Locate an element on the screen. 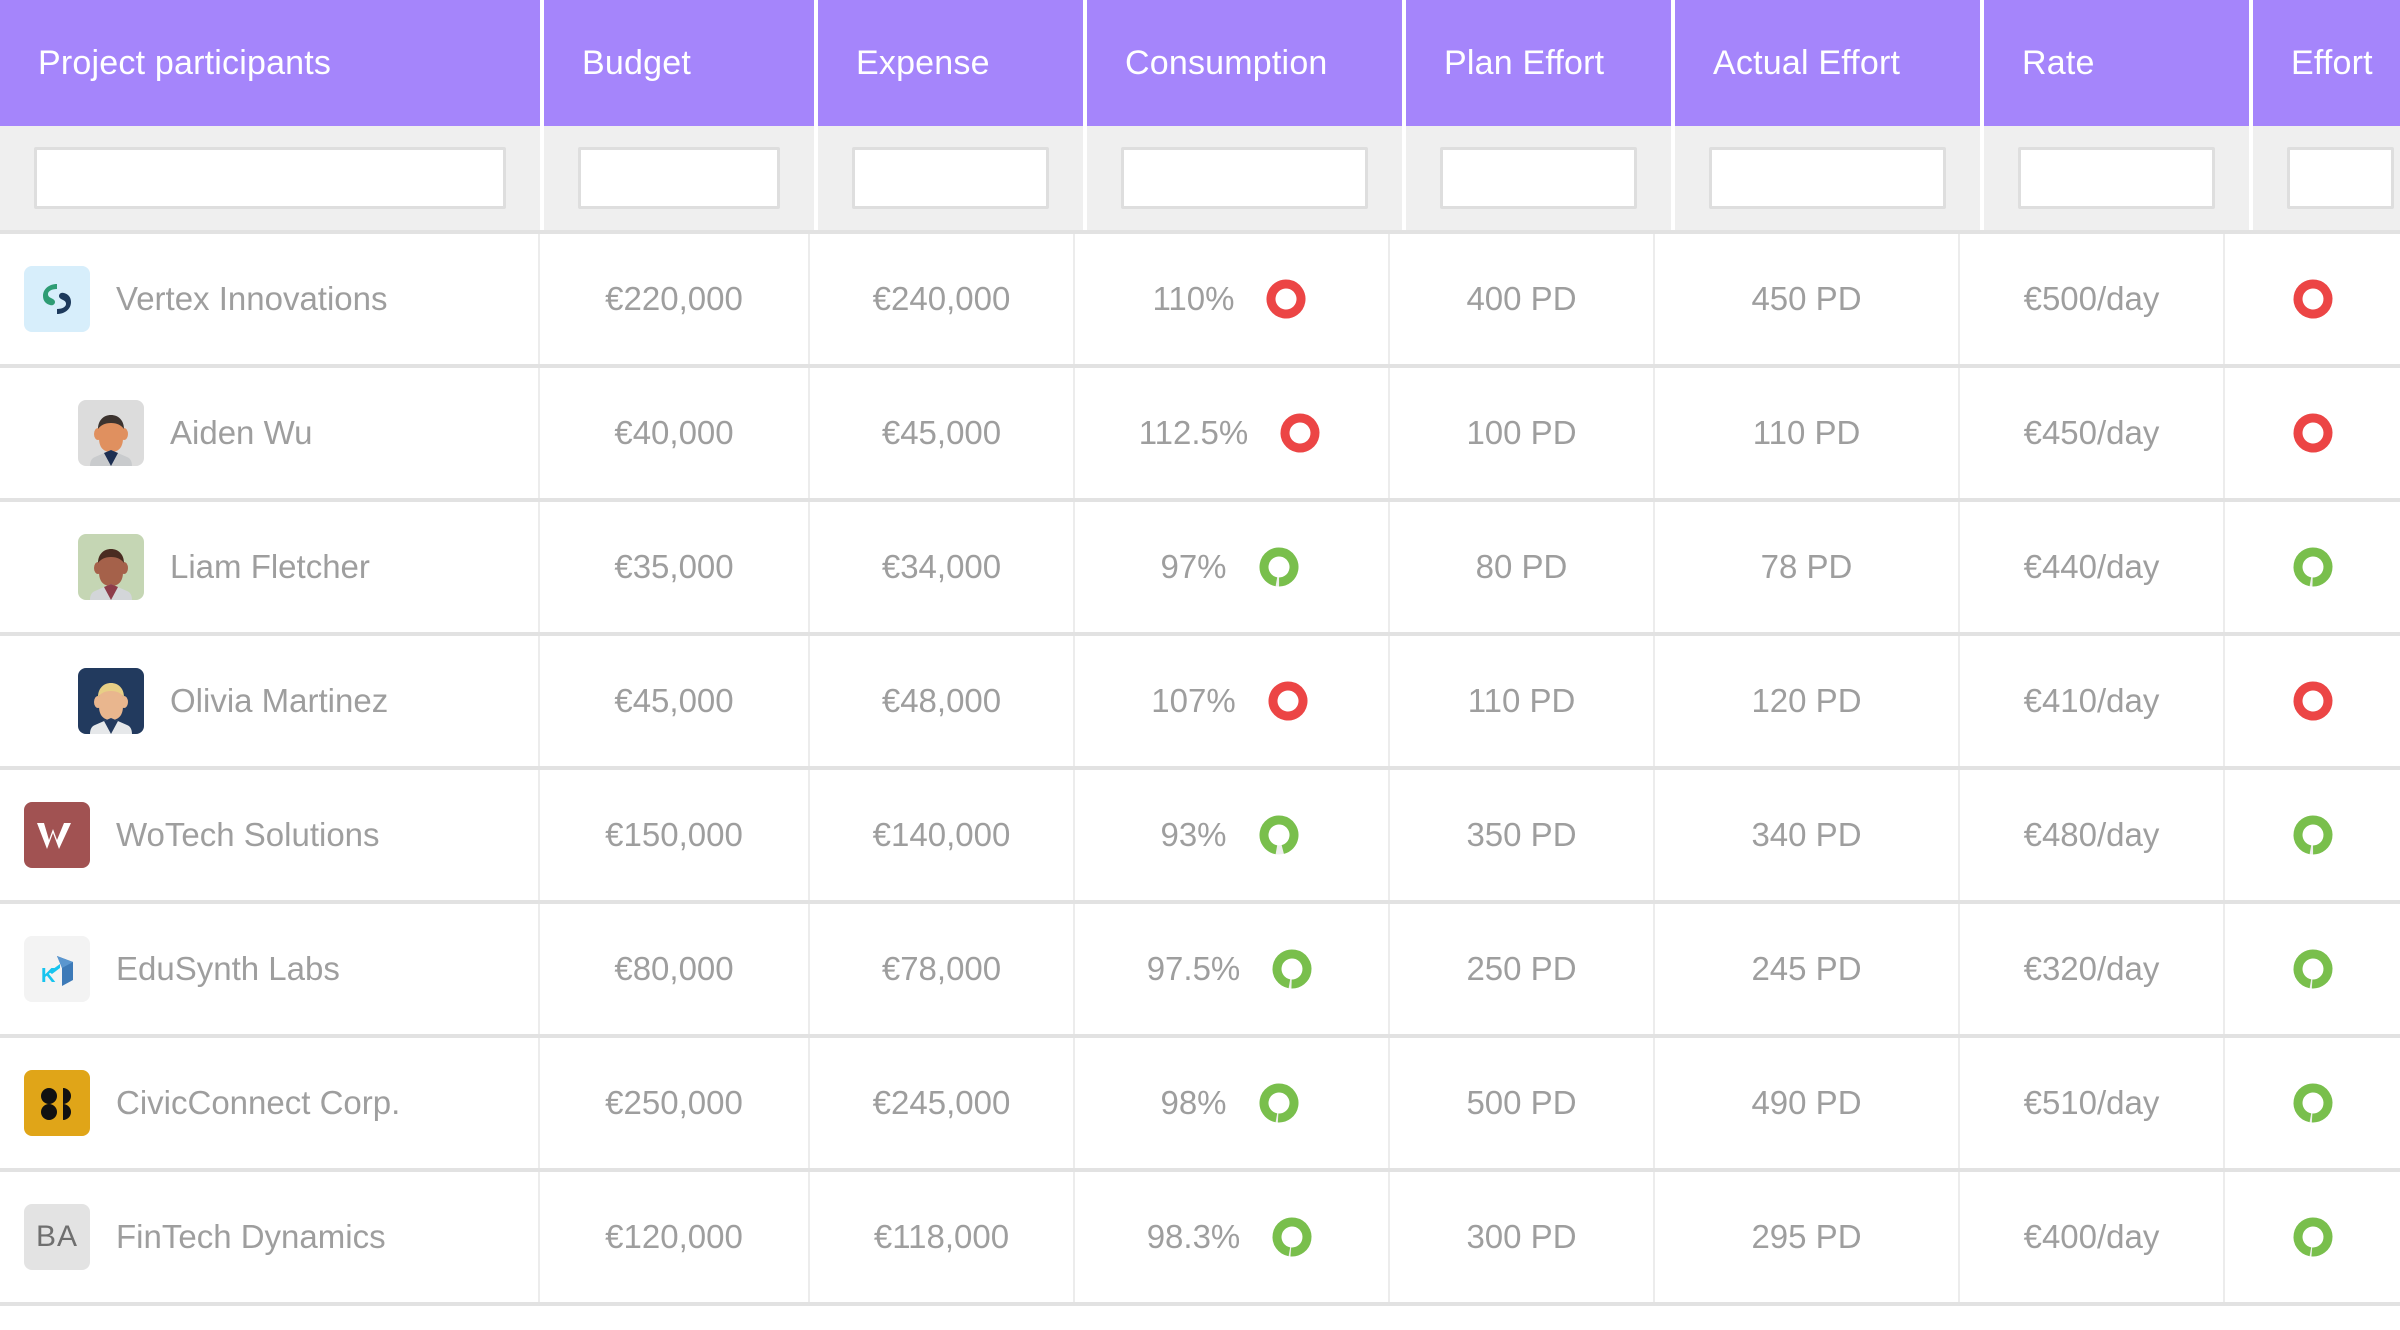 The width and height of the screenshot is (2400, 1330). consumption-value: 97.5% is located at coordinates (1193, 968).